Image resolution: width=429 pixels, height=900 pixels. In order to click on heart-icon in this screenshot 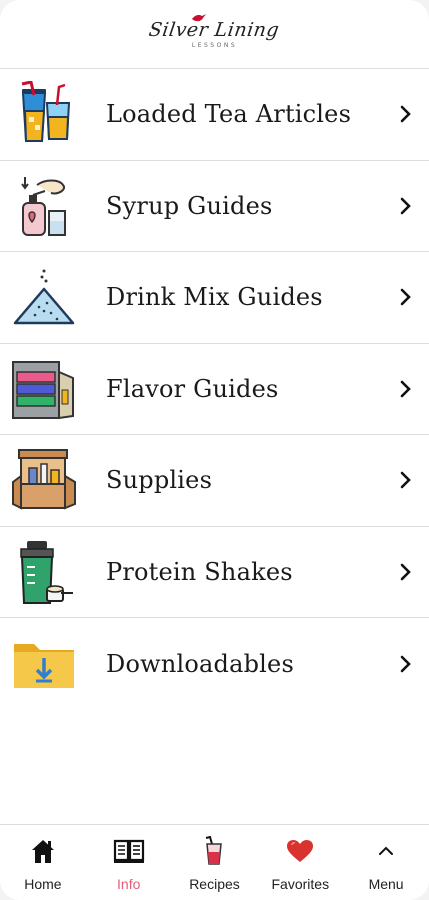, I will do `click(300, 851)`.